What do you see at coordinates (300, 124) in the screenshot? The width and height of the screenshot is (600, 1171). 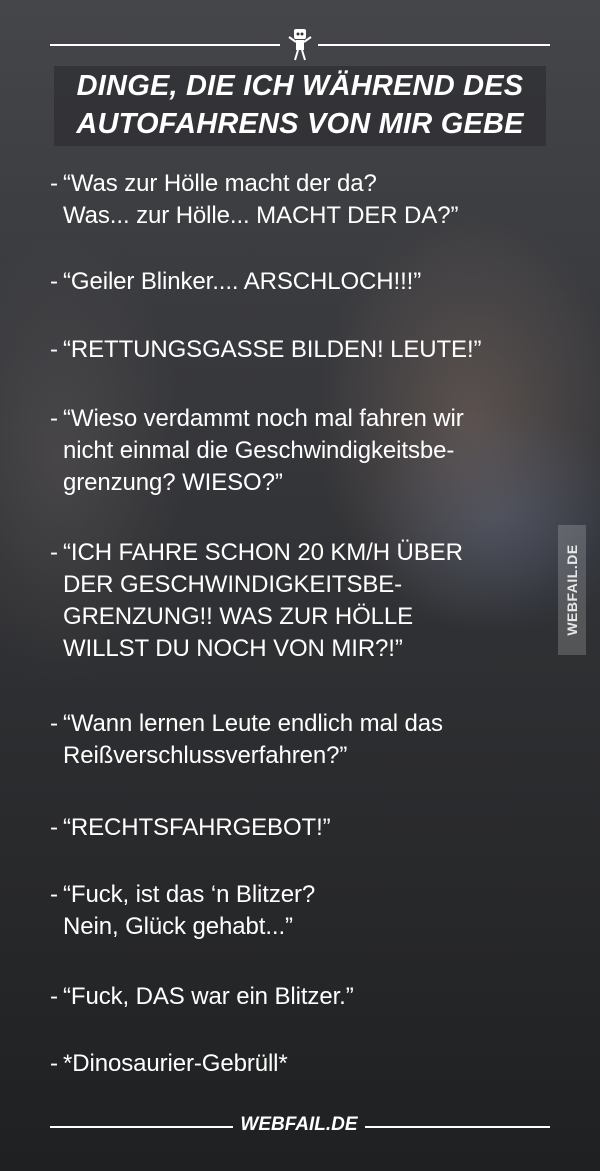 I see `title-line-2: AUTOFAHRENS VON MIR GEBE` at bounding box center [300, 124].